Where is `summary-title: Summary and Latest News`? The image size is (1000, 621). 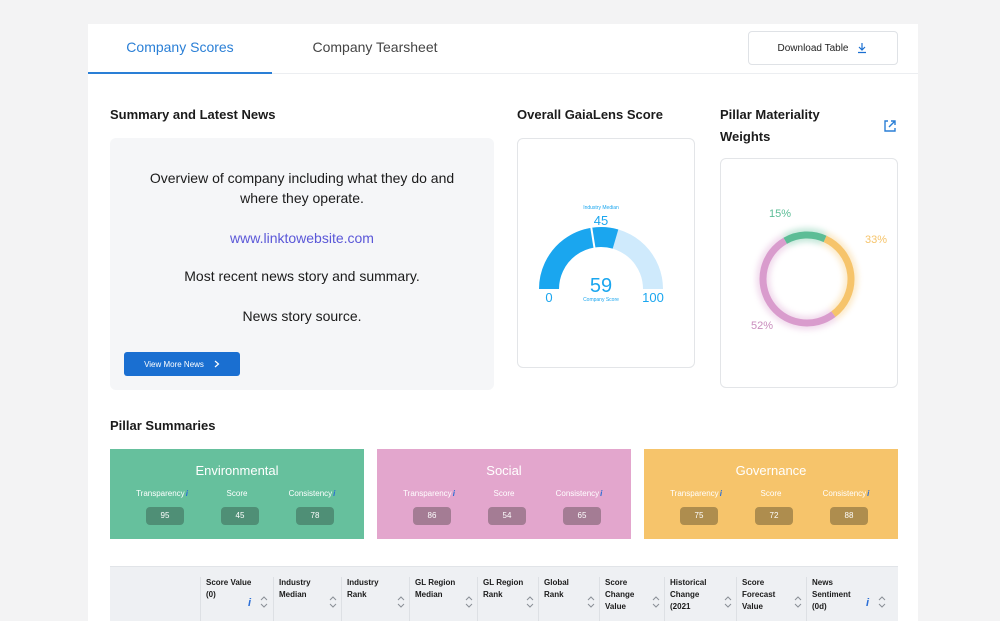 summary-title: Summary and Latest News is located at coordinates (193, 114).